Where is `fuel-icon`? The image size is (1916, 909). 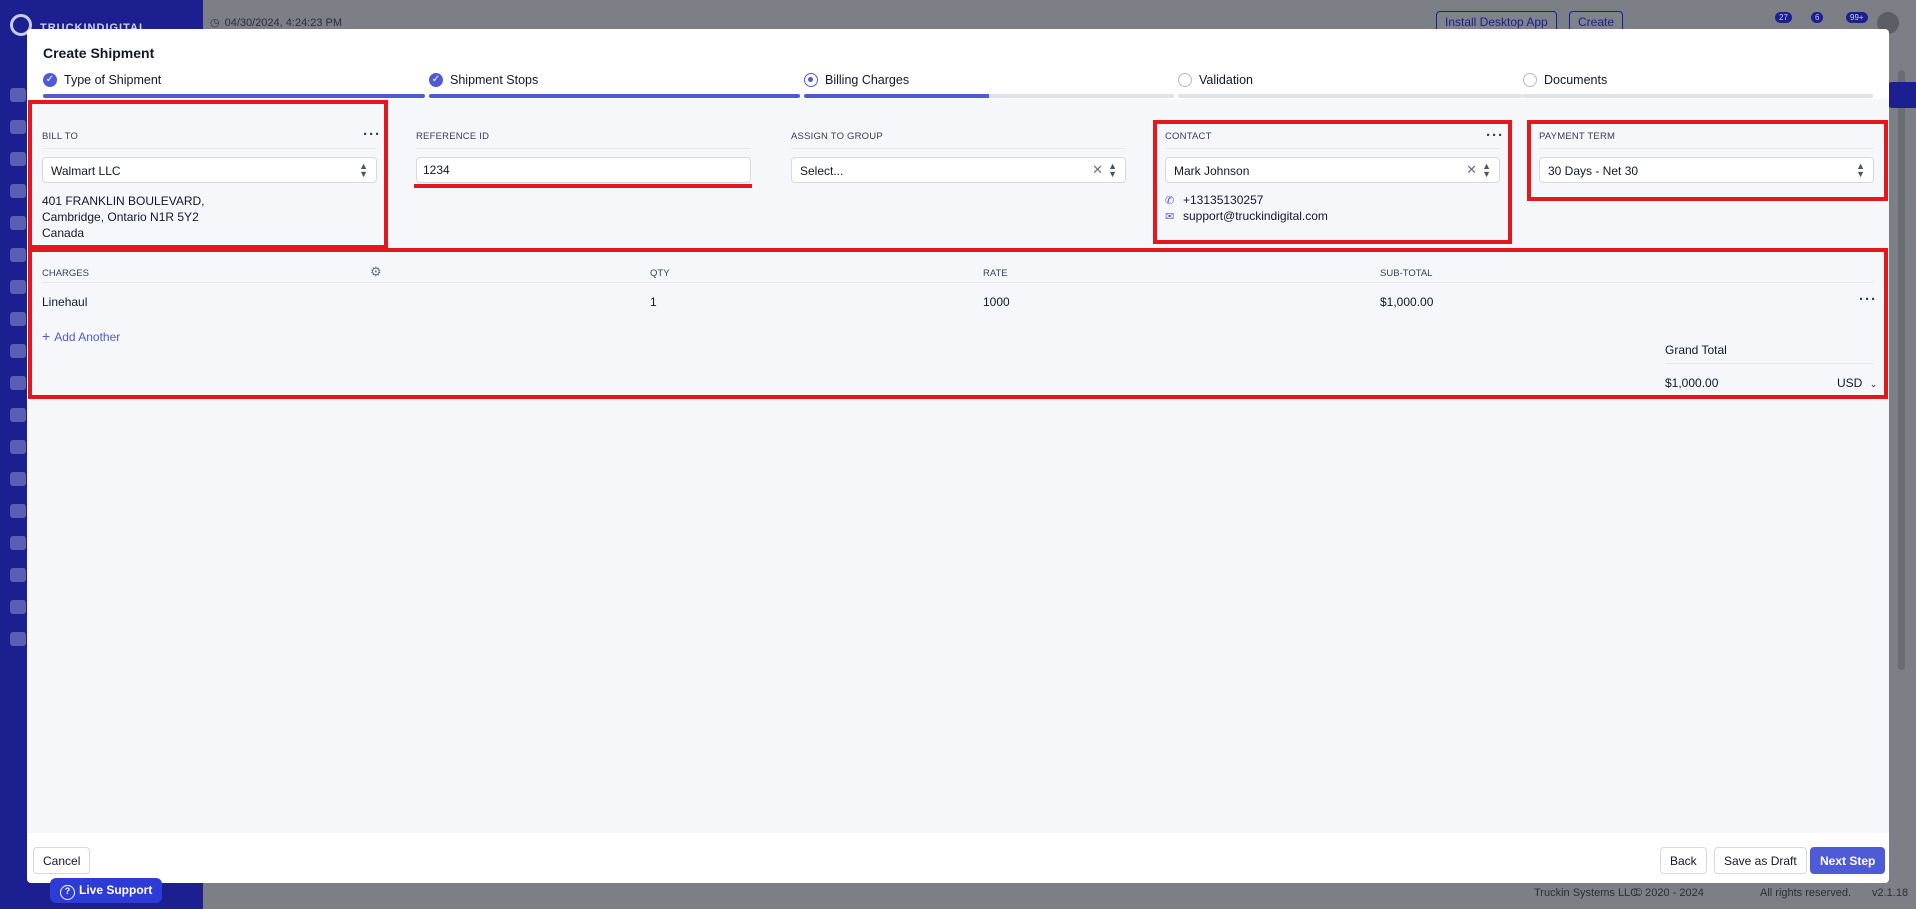 fuel-icon is located at coordinates (18, 575).